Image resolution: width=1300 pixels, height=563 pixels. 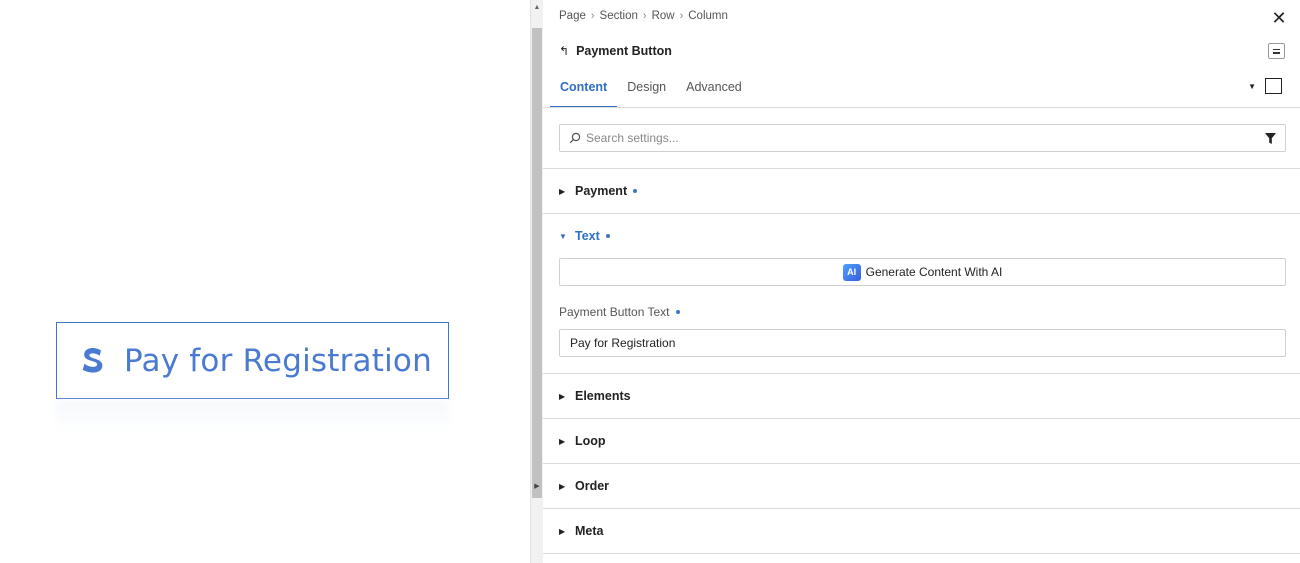 I want to click on tab-bar: Content Design Advanced, so click(x=651, y=89).